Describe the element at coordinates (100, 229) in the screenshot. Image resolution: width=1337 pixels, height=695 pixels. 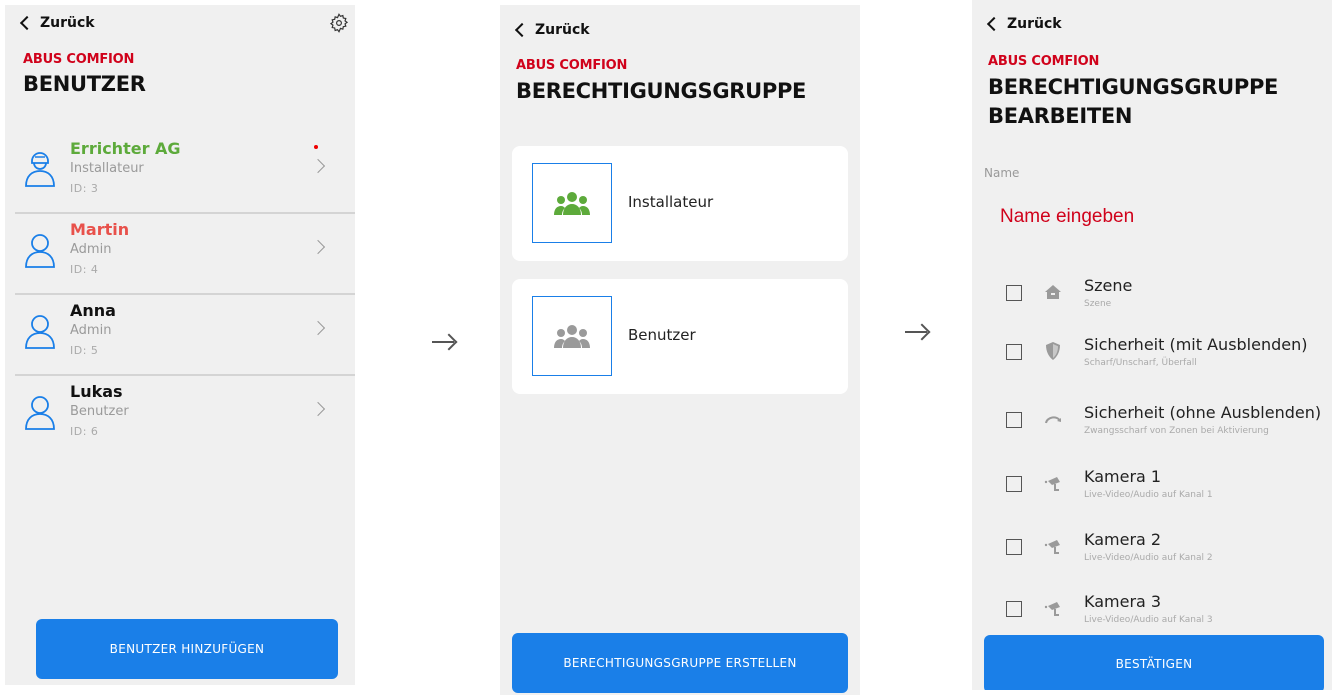
I see `user-name: Martin` at that location.